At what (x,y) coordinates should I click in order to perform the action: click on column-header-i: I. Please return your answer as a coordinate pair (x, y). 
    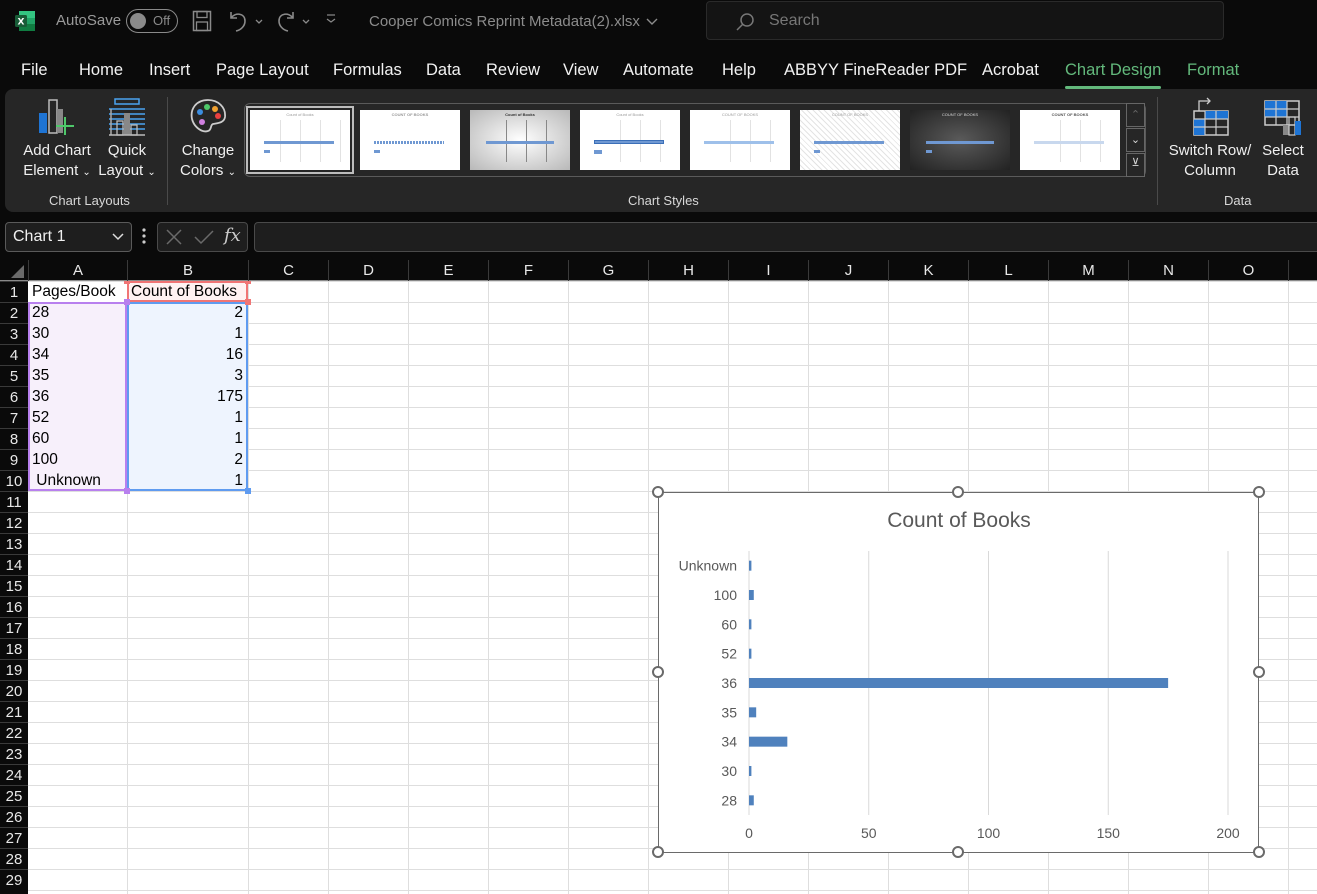
    Looking at the image, I should click on (768, 270).